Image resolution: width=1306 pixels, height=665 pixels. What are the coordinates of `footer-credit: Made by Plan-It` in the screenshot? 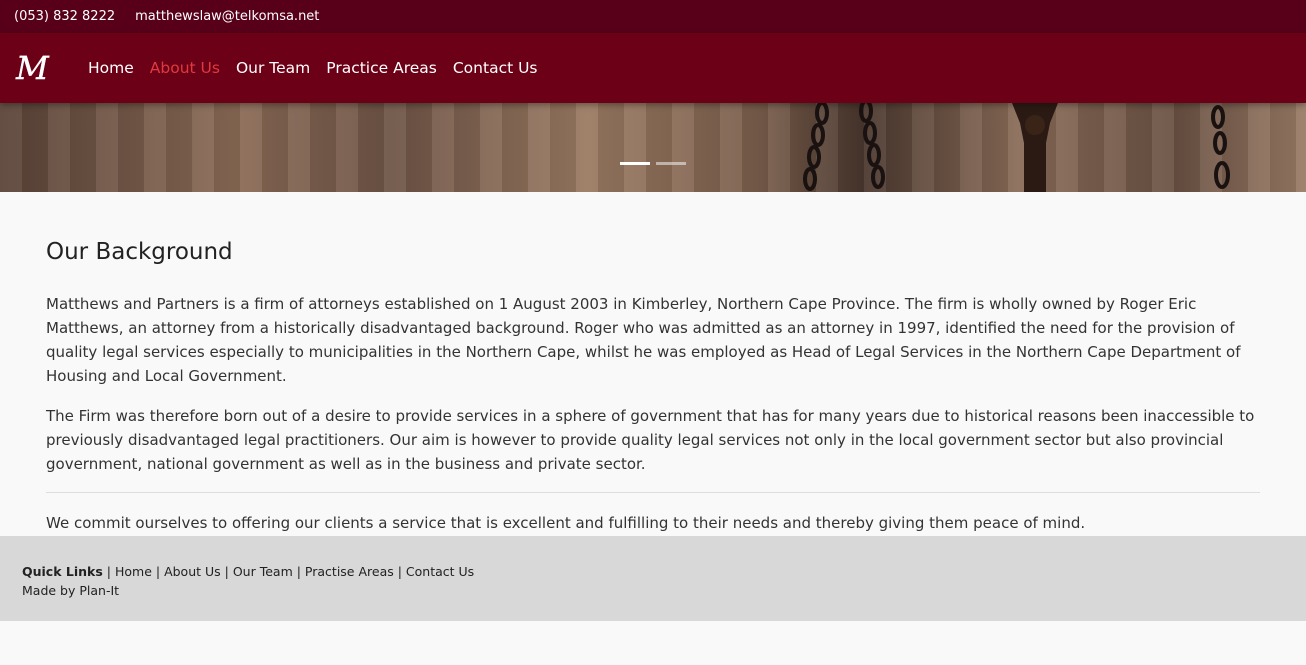 It's located at (71, 590).